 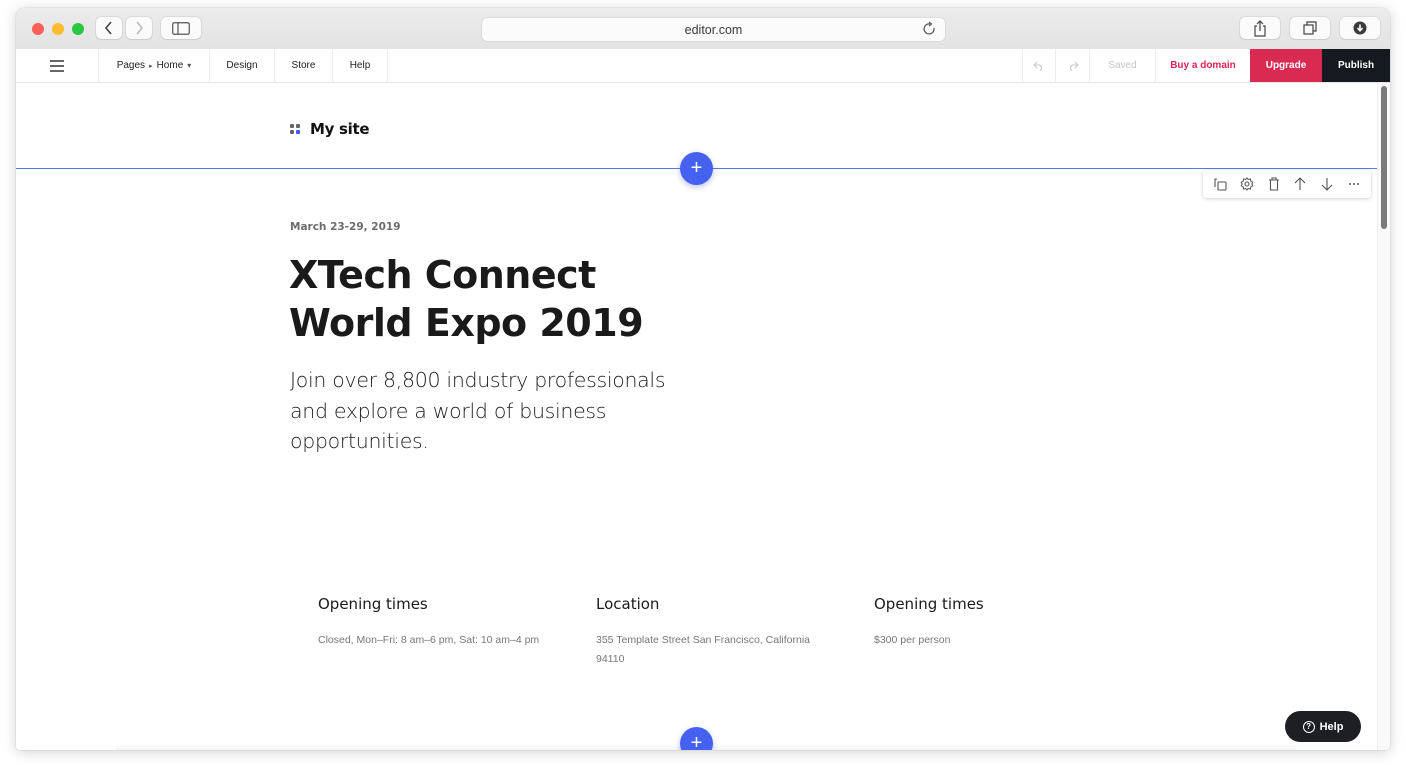 I want to click on move-up-icon, so click(x=1300, y=184).